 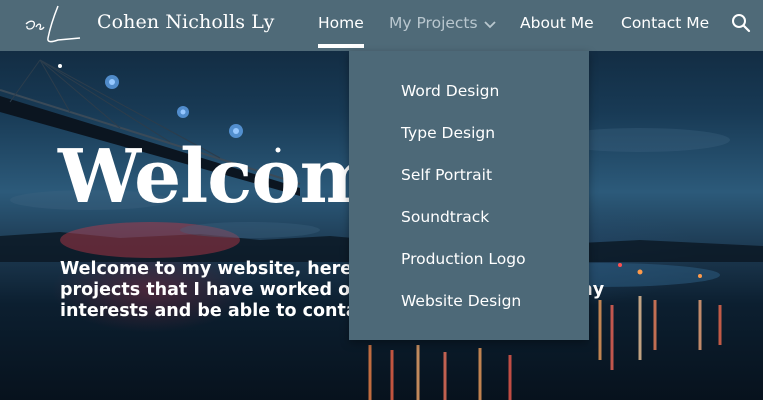 What do you see at coordinates (446, 175) in the screenshot?
I see `dropdown-item-self-portrait: Self Portrait` at bounding box center [446, 175].